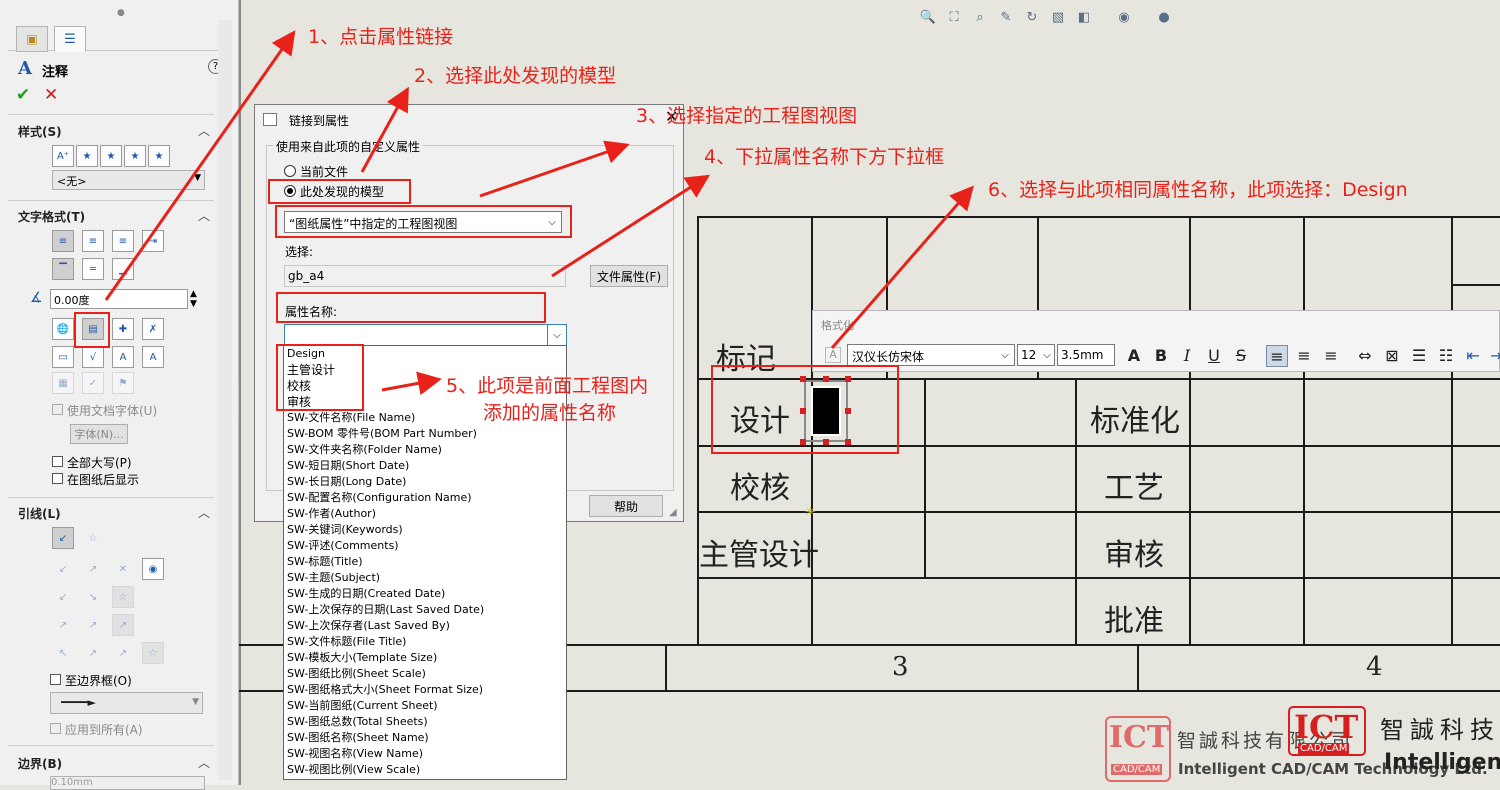  I want to click on annotation-step2: 2、选择此处发现的模型, so click(515, 76).